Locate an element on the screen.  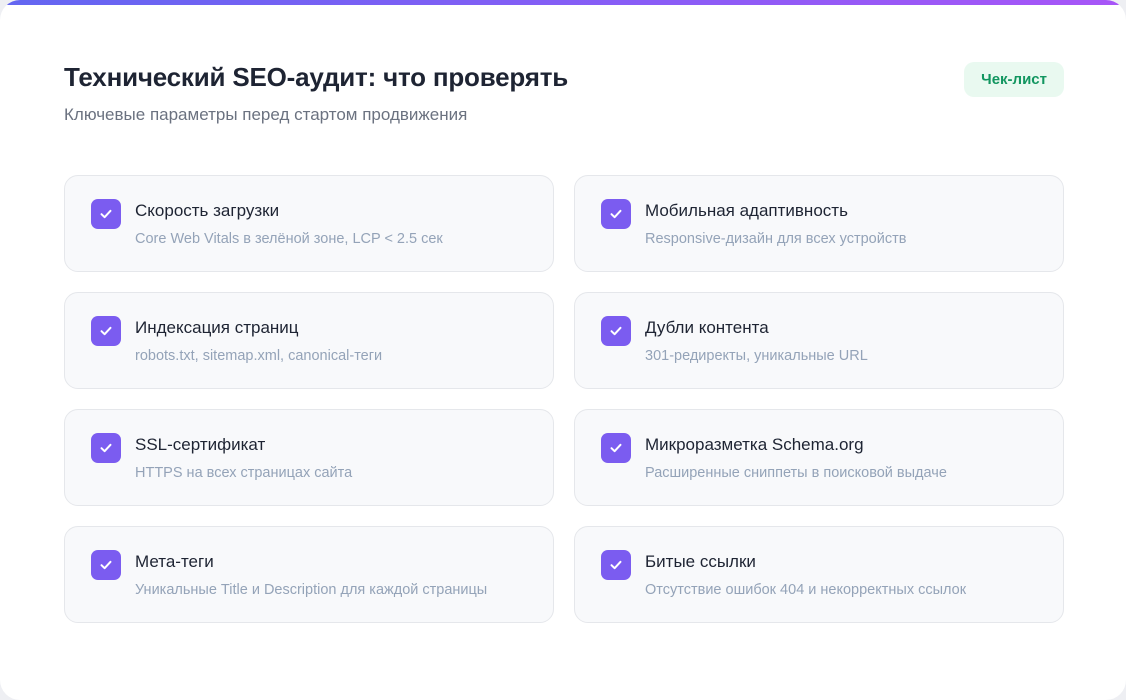
item-title: SSL-сертификат is located at coordinates (200, 444).